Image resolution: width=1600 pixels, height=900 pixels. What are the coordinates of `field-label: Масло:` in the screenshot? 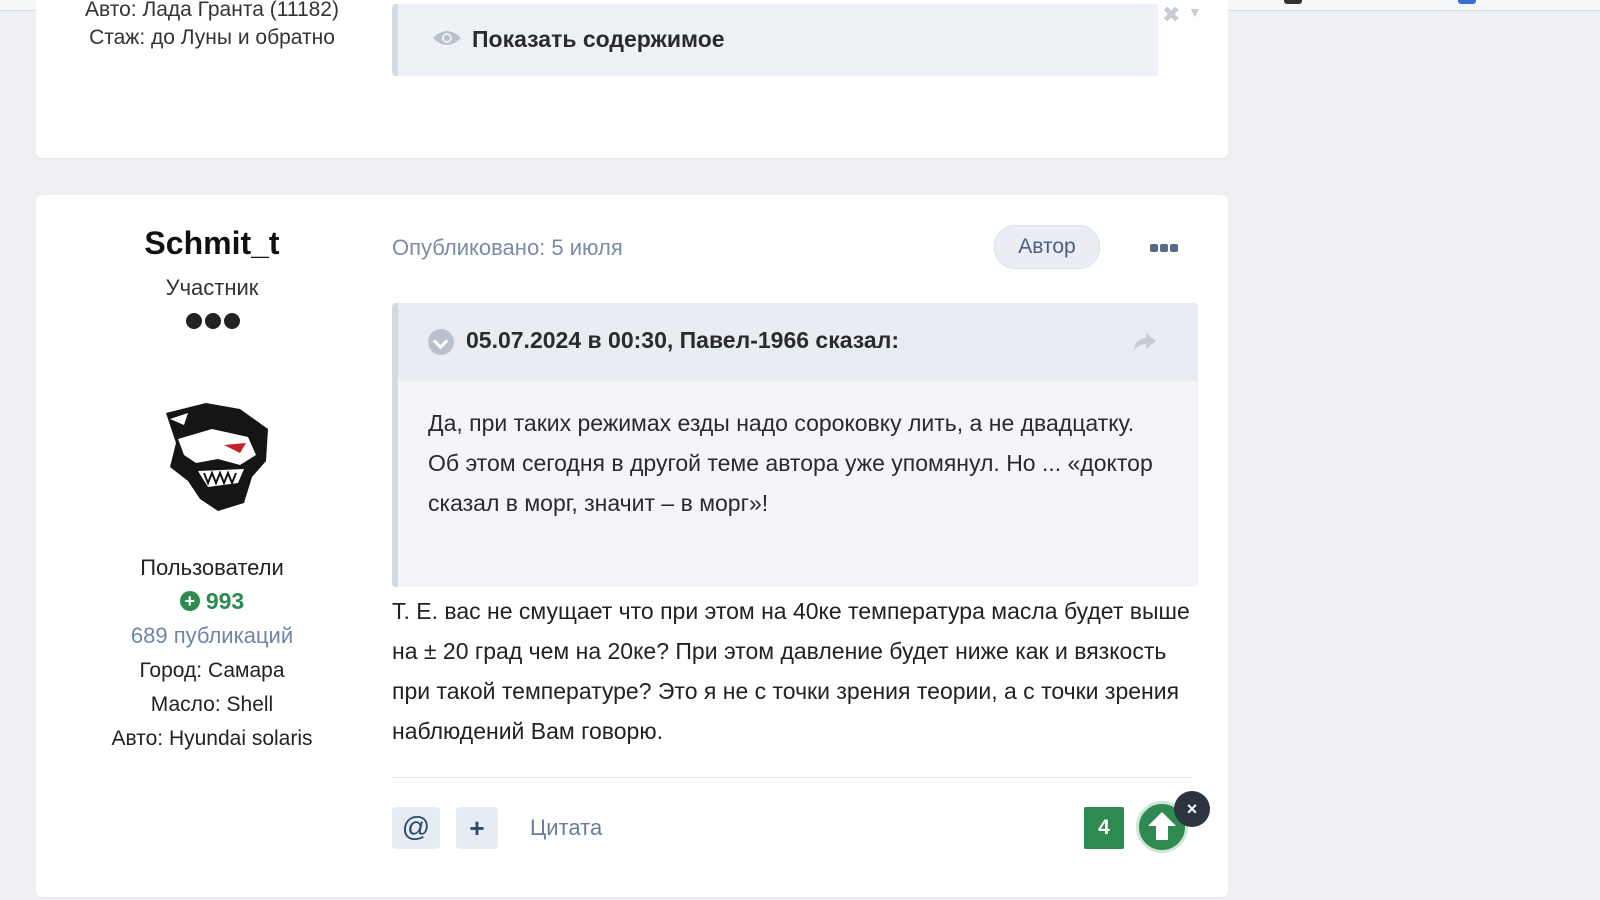 It's located at (185, 704).